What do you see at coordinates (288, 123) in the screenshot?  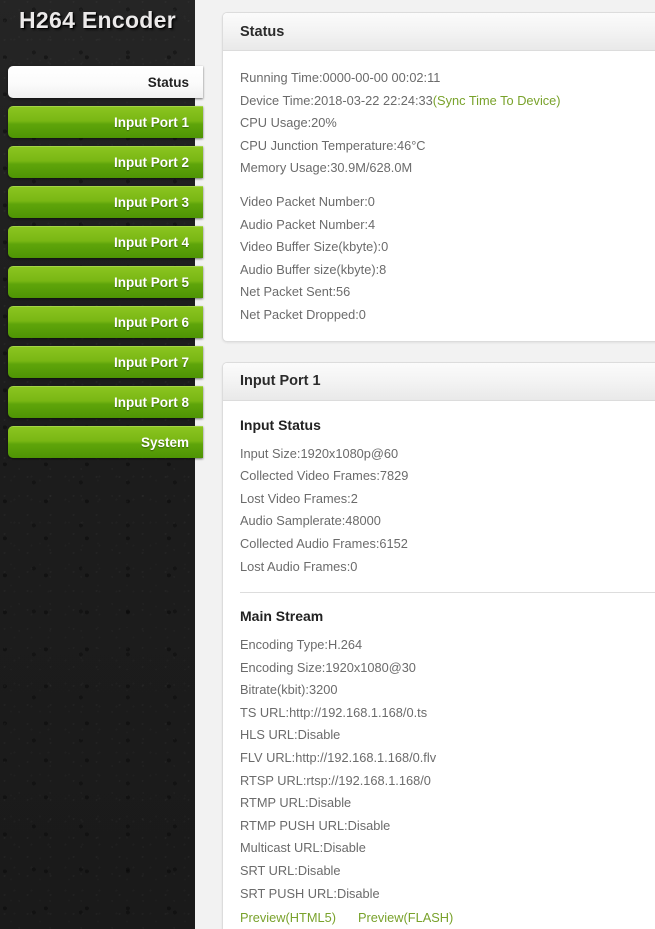 I see `status-cpu-usage: CPU Usage:20%` at bounding box center [288, 123].